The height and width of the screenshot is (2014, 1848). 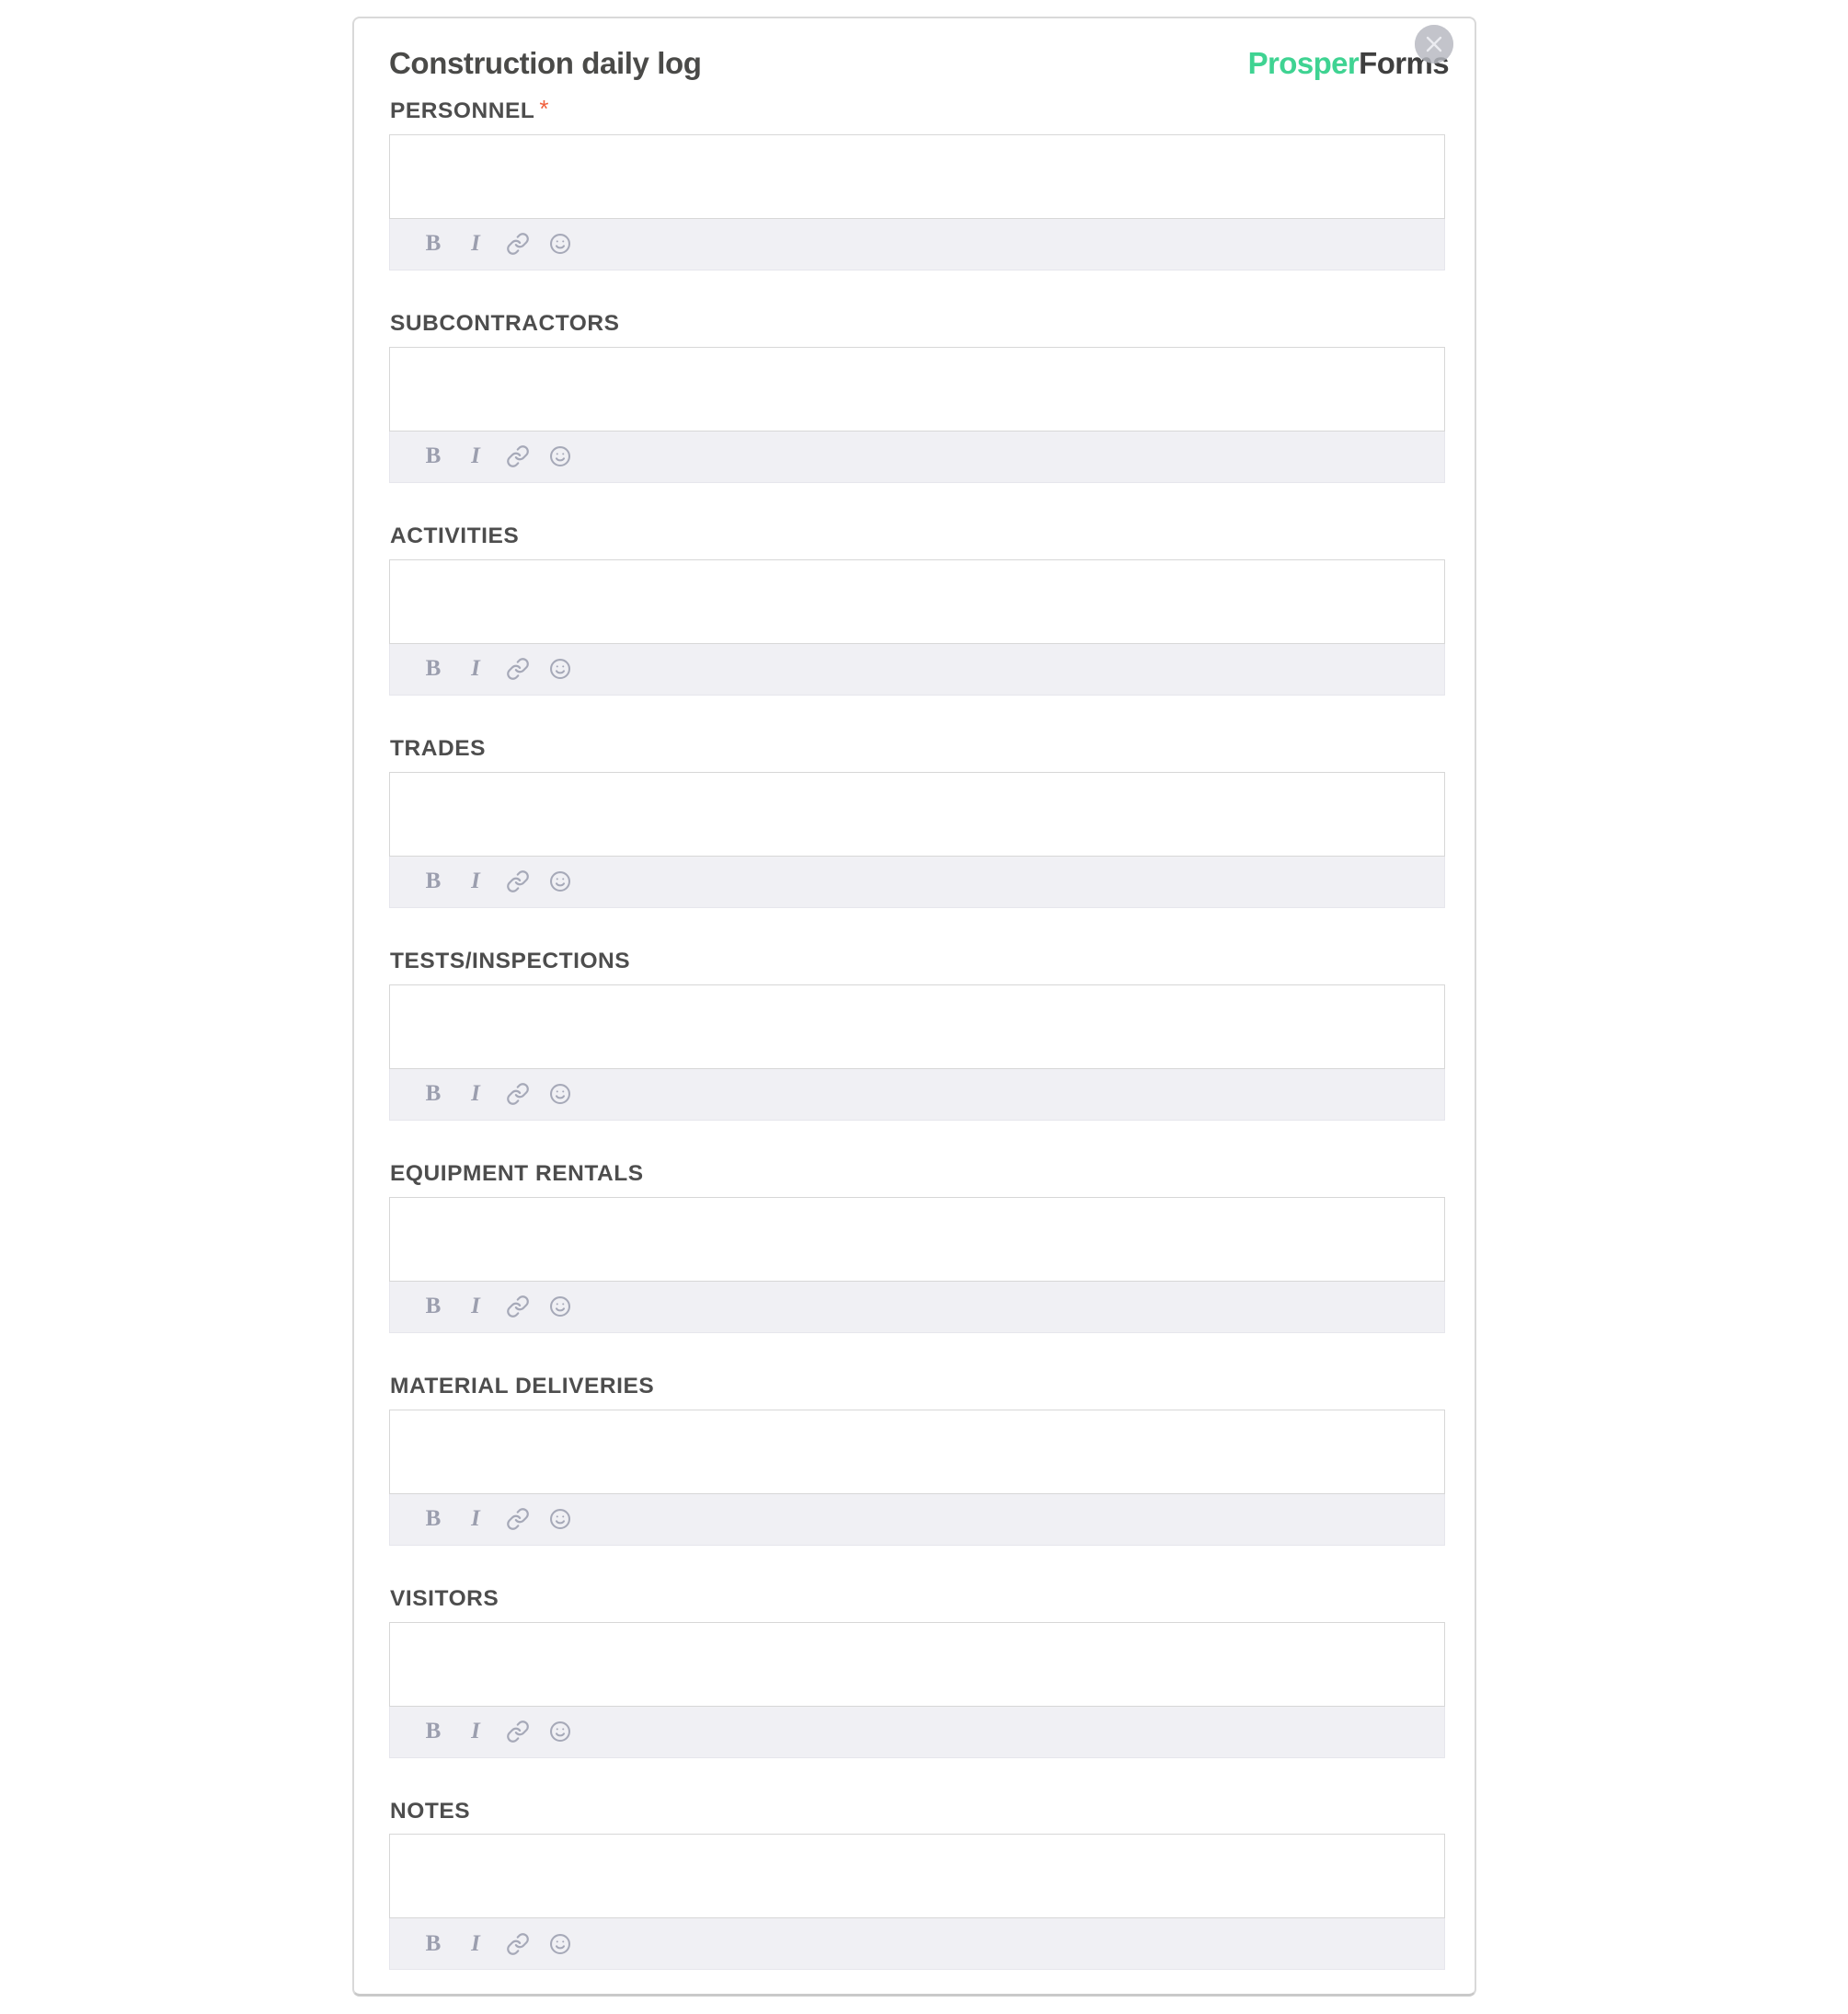 I want to click on logo-prosper-text: Prosper, so click(x=1303, y=63).